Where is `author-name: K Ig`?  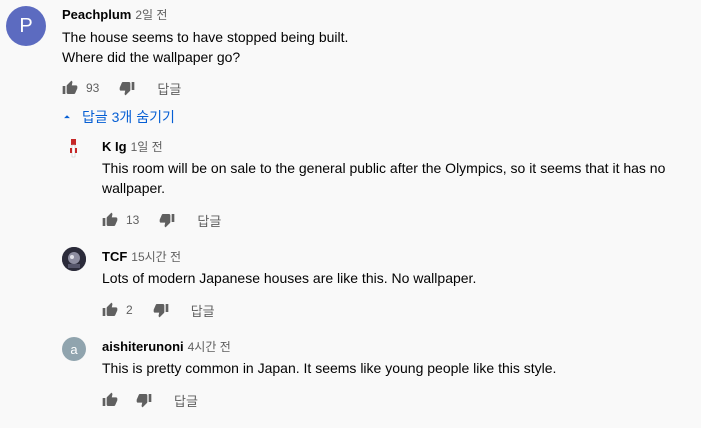 author-name: K Ig is located at coordinates (114, 146).